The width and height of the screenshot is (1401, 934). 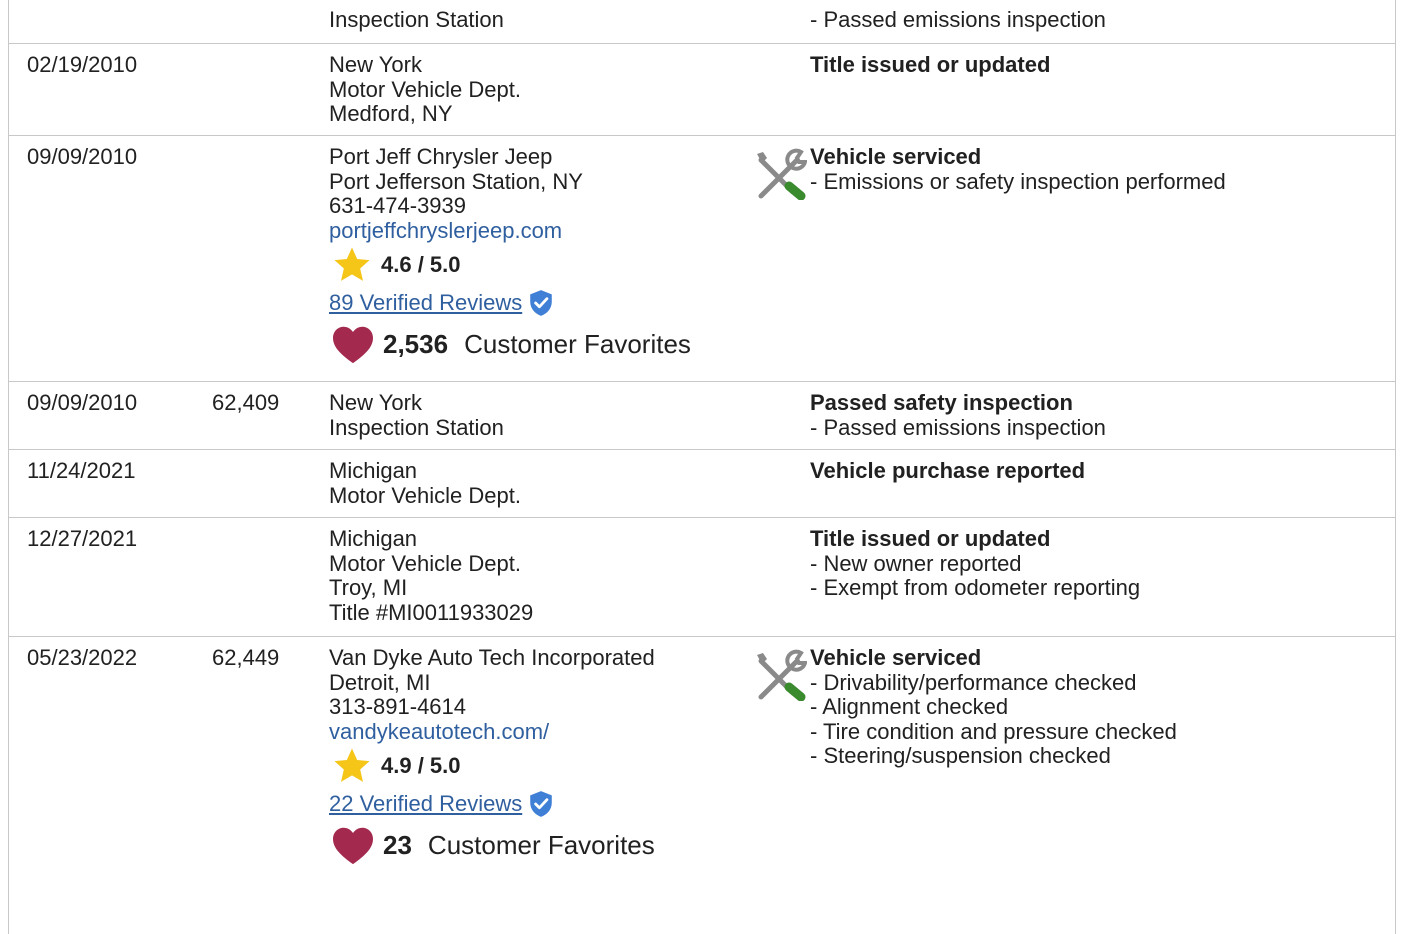 I want to click on details-cell: Vehicle purchase reported, so click(x=1100, y=471).